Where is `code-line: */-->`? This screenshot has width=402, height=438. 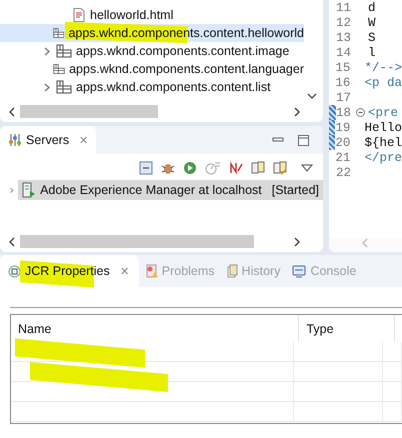 code-line: */--> is located at coordinates (383, 67).